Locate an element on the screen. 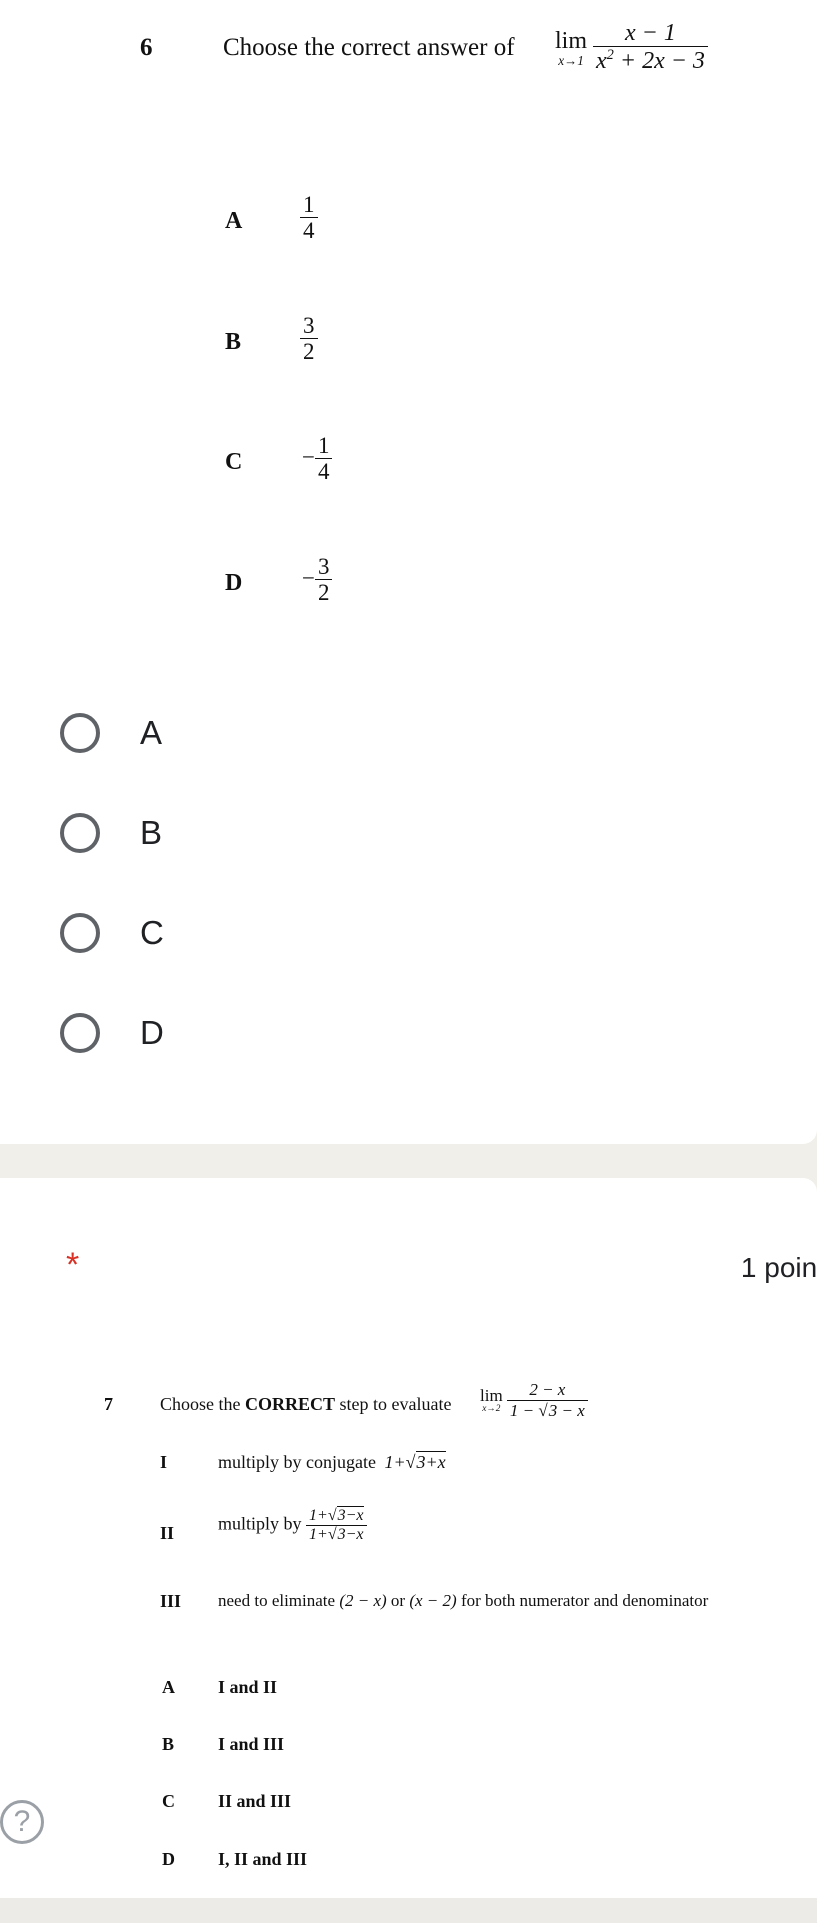 The image size is (817, 1923). limit-expression: lim x→2 2 − x 1 − √3 − x is located at coordinates (534, 1400).